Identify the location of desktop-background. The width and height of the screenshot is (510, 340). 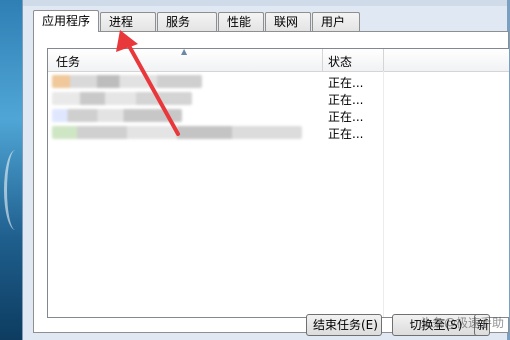
(11, 170).